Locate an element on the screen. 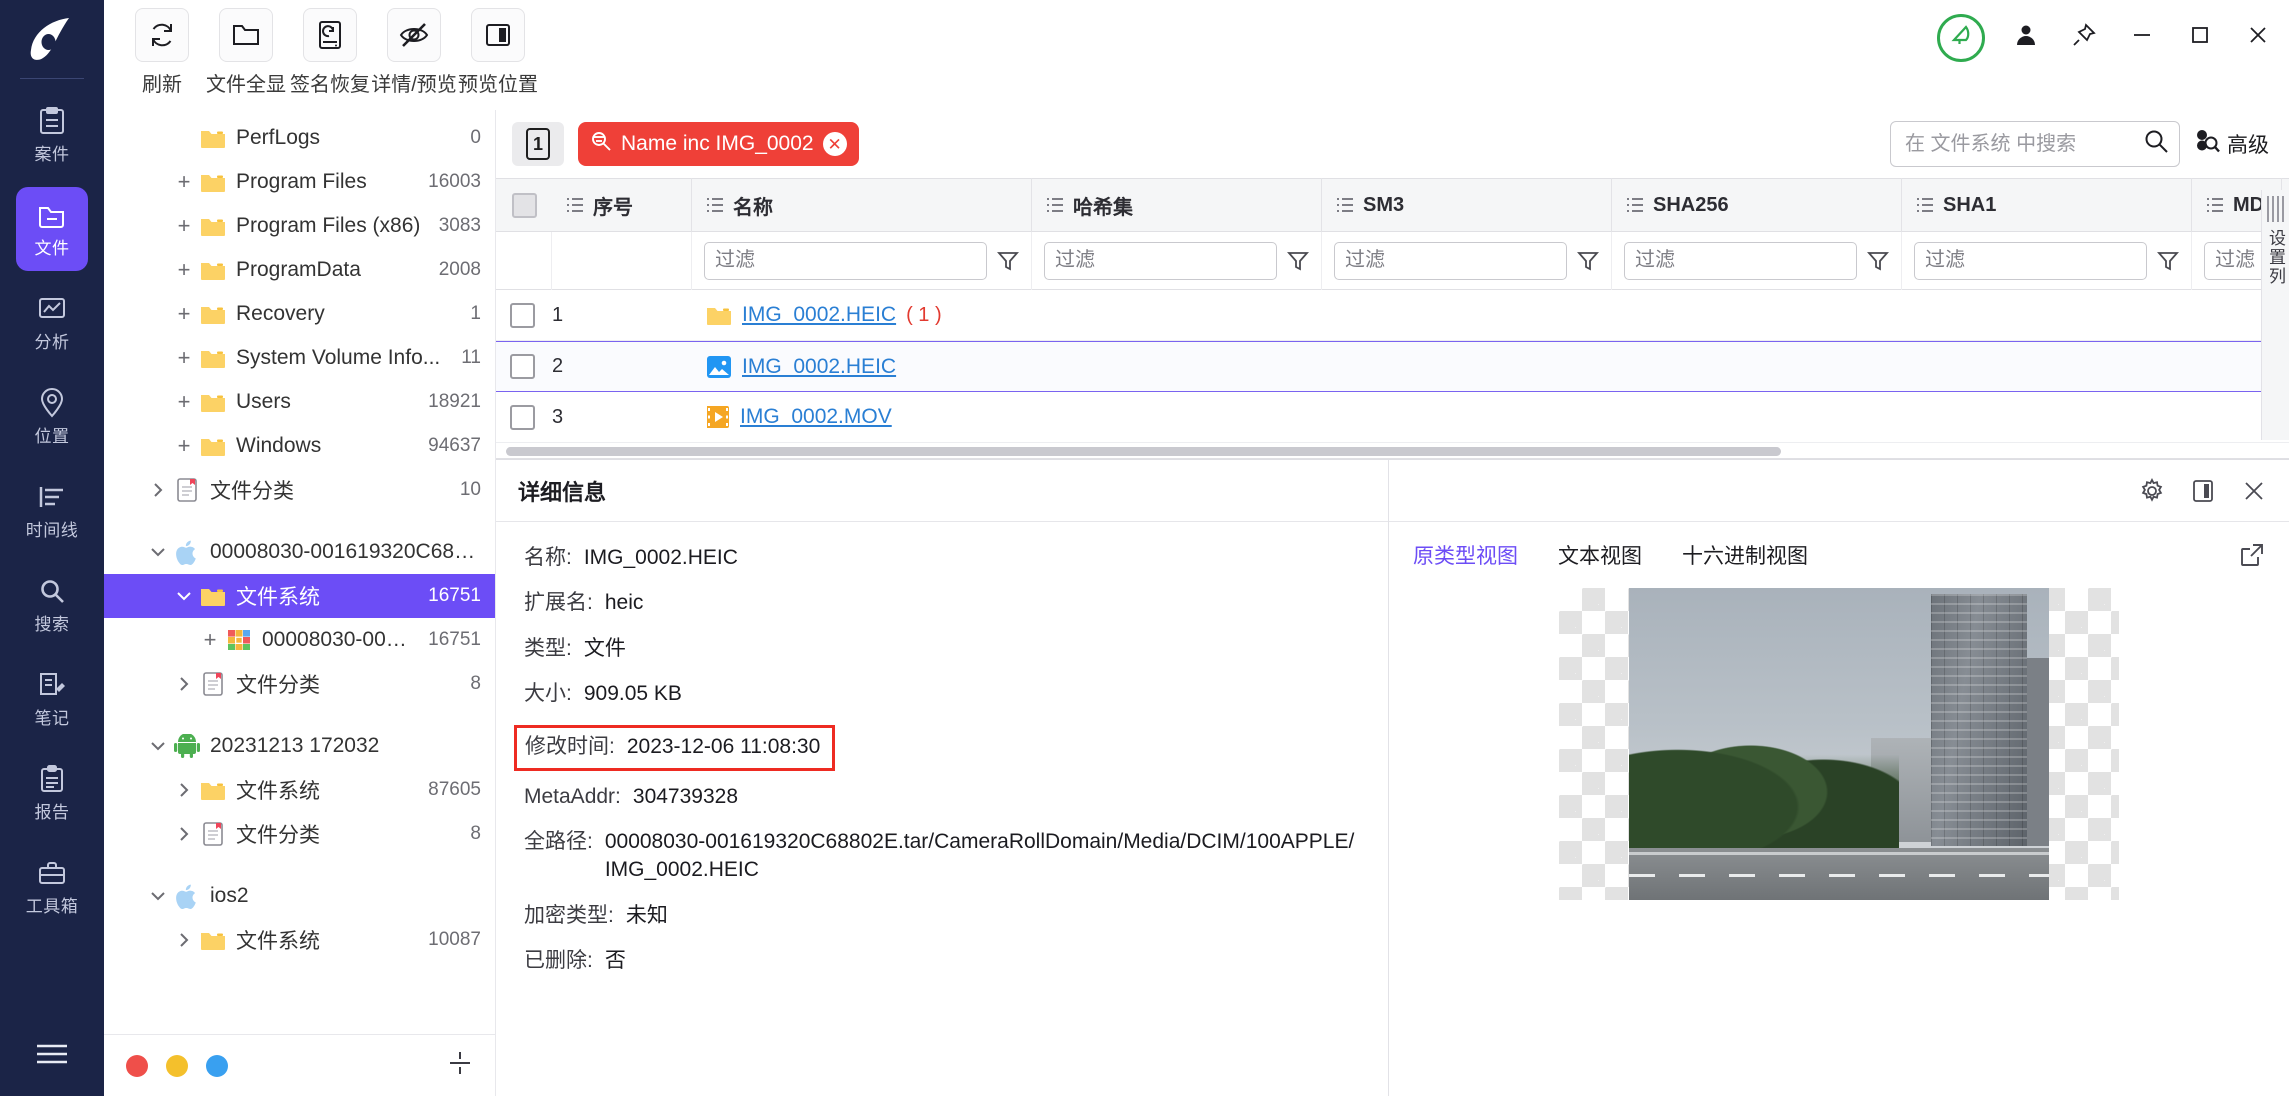 This screenshot has height=1096, width=2289. user-account-button is located at coordinates (2026, 38).